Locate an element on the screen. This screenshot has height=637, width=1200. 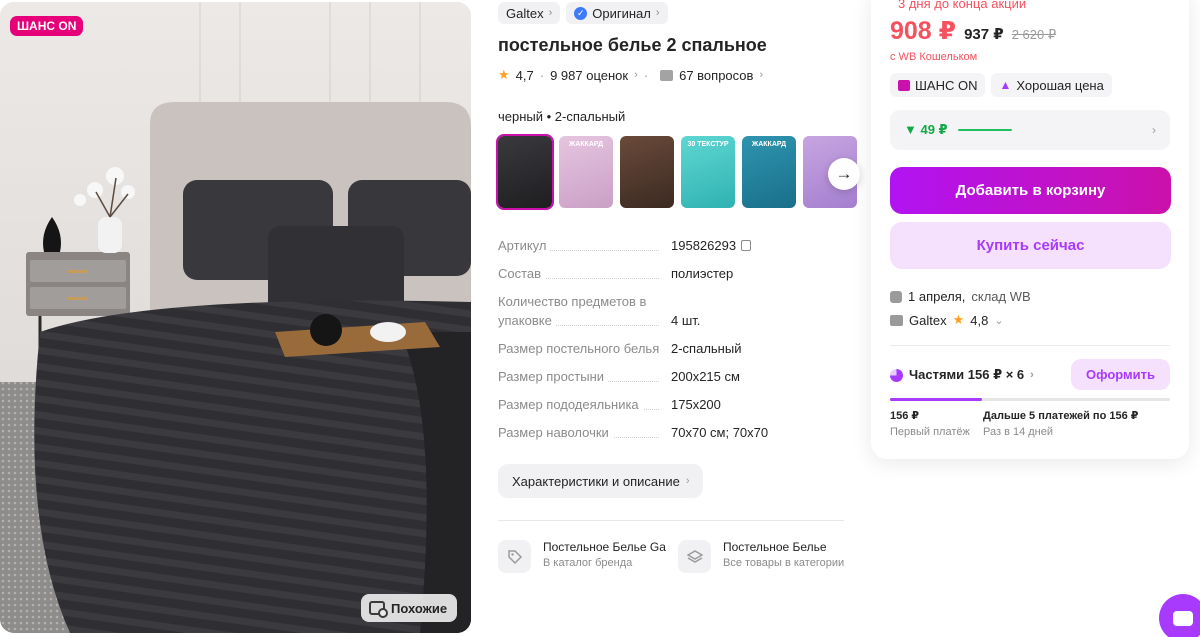
brand-catalog-card: Постельное Белье Galtex В каталог бренда is located at coordinates (582, 556).